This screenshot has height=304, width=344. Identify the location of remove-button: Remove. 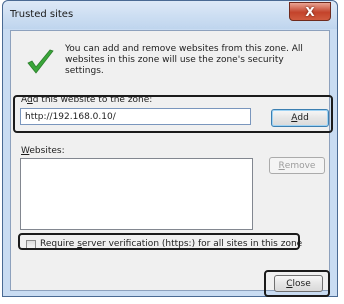
(297, 165).